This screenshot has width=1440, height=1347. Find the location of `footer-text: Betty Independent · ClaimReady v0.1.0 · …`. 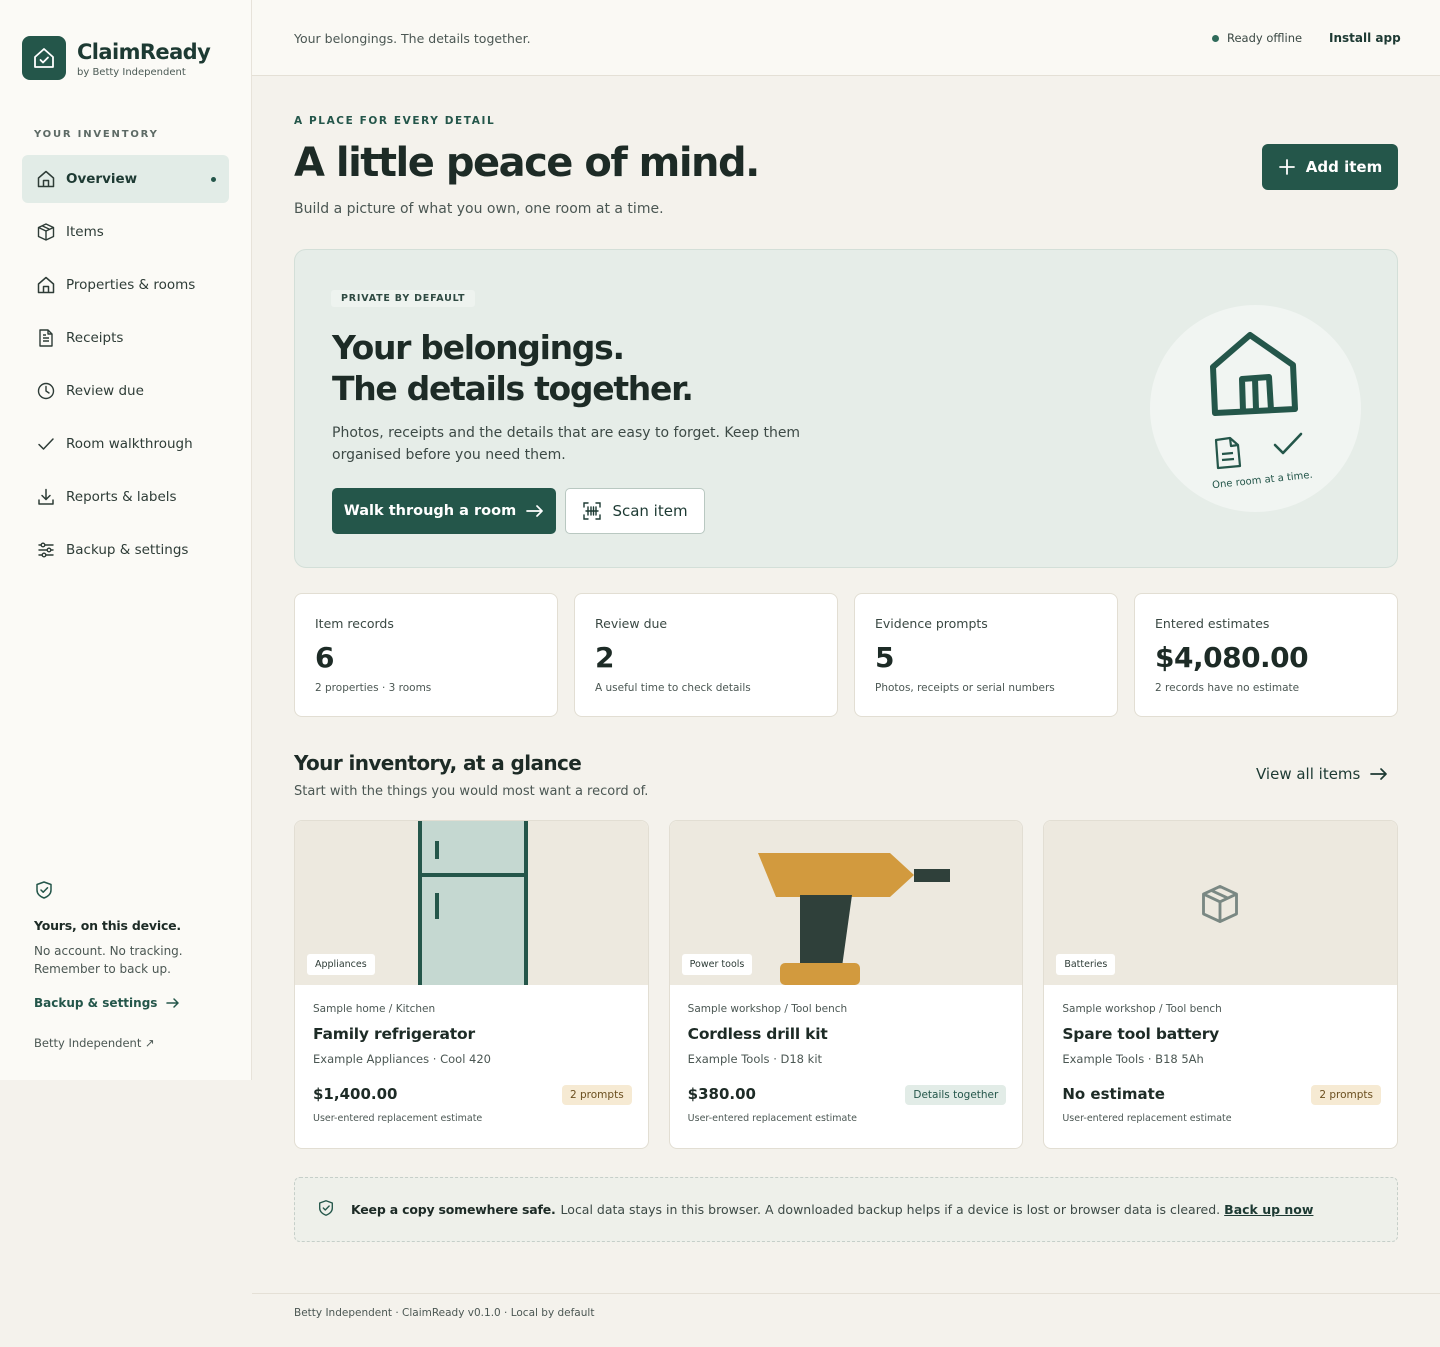

footer-text: Betty Independent · ClaimReady v0.1.0 · … is located at coordinates (444, 1313).